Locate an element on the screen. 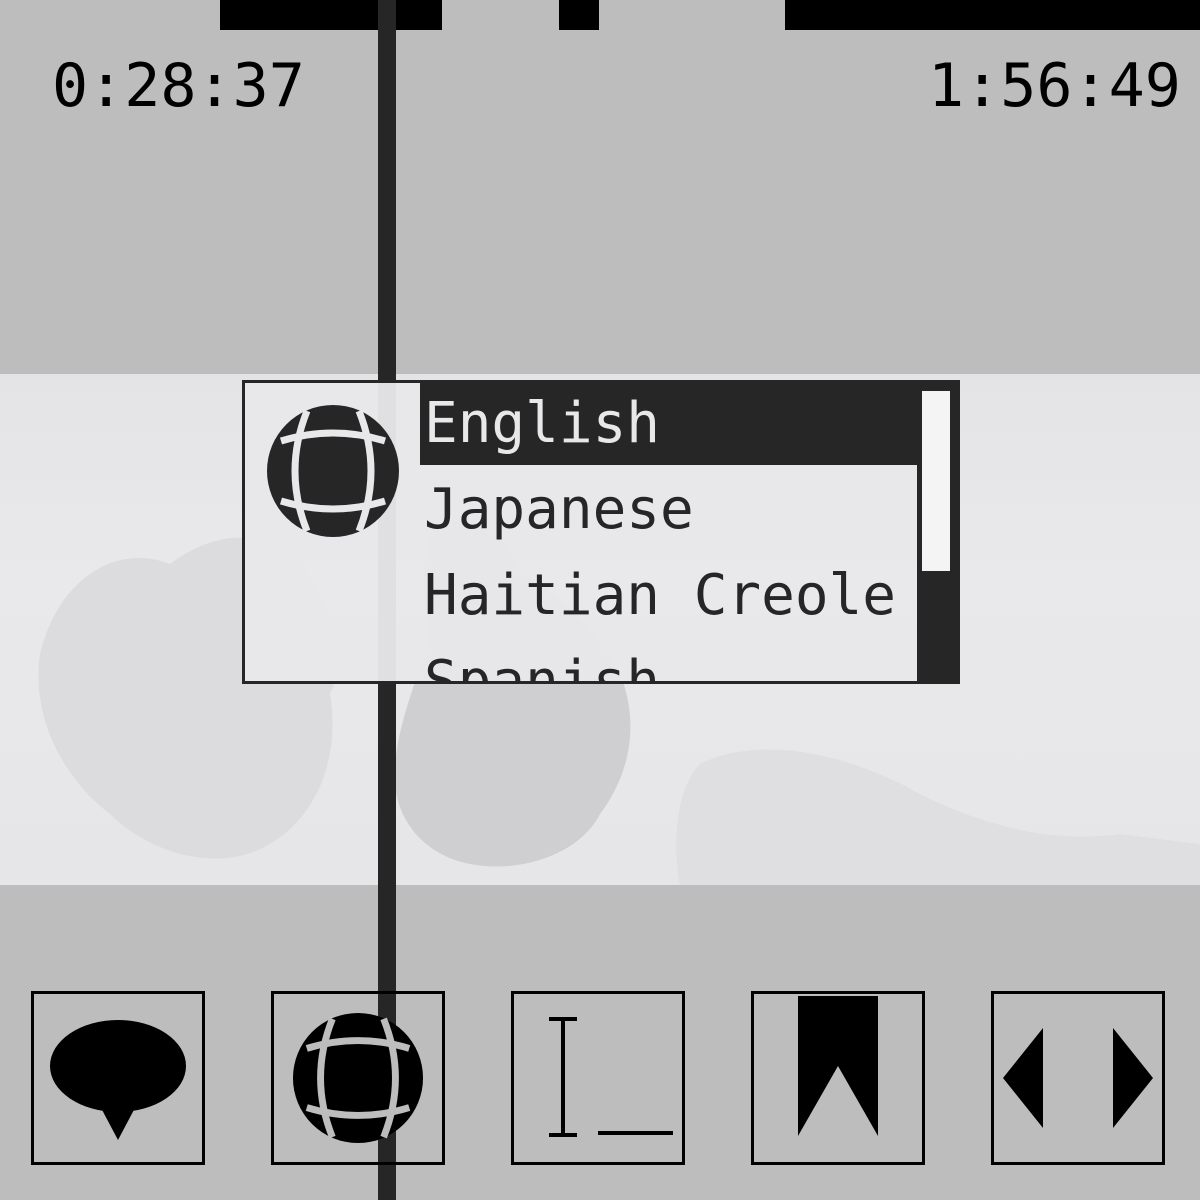  language-list: English Japanese Haitian Creole Spanish is located at coordinates (668, 532).